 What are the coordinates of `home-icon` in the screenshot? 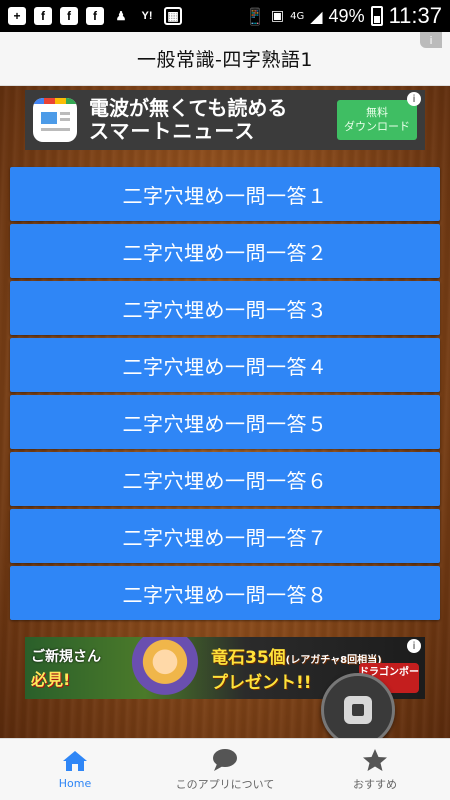 It's located at (75, 761).